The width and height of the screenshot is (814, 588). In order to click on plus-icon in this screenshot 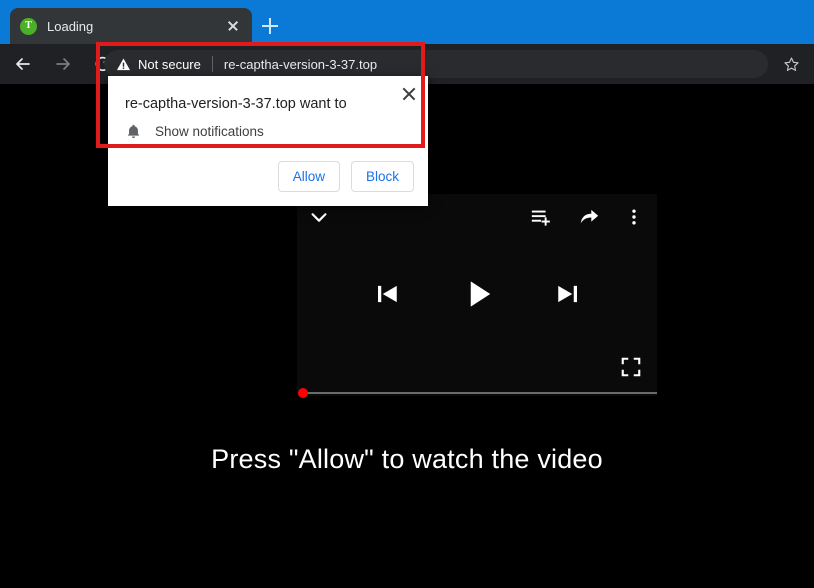, I will do `click(270, 26)`.